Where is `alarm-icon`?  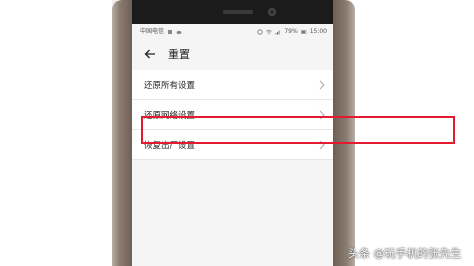 alarm-icon is located at coordinates (260, 32).